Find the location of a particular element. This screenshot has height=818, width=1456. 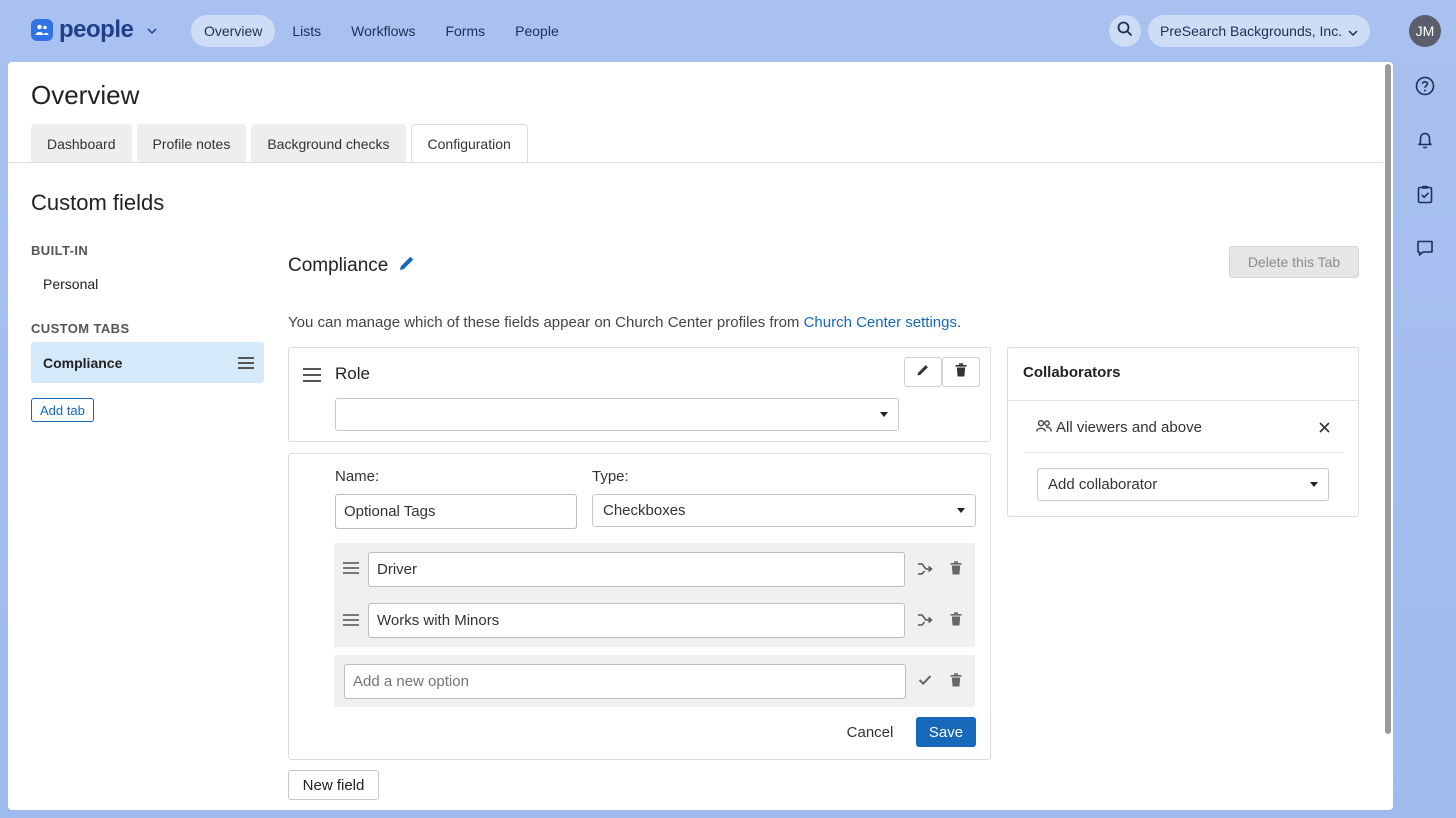

search-icon is located at coordinates (1125, 31).